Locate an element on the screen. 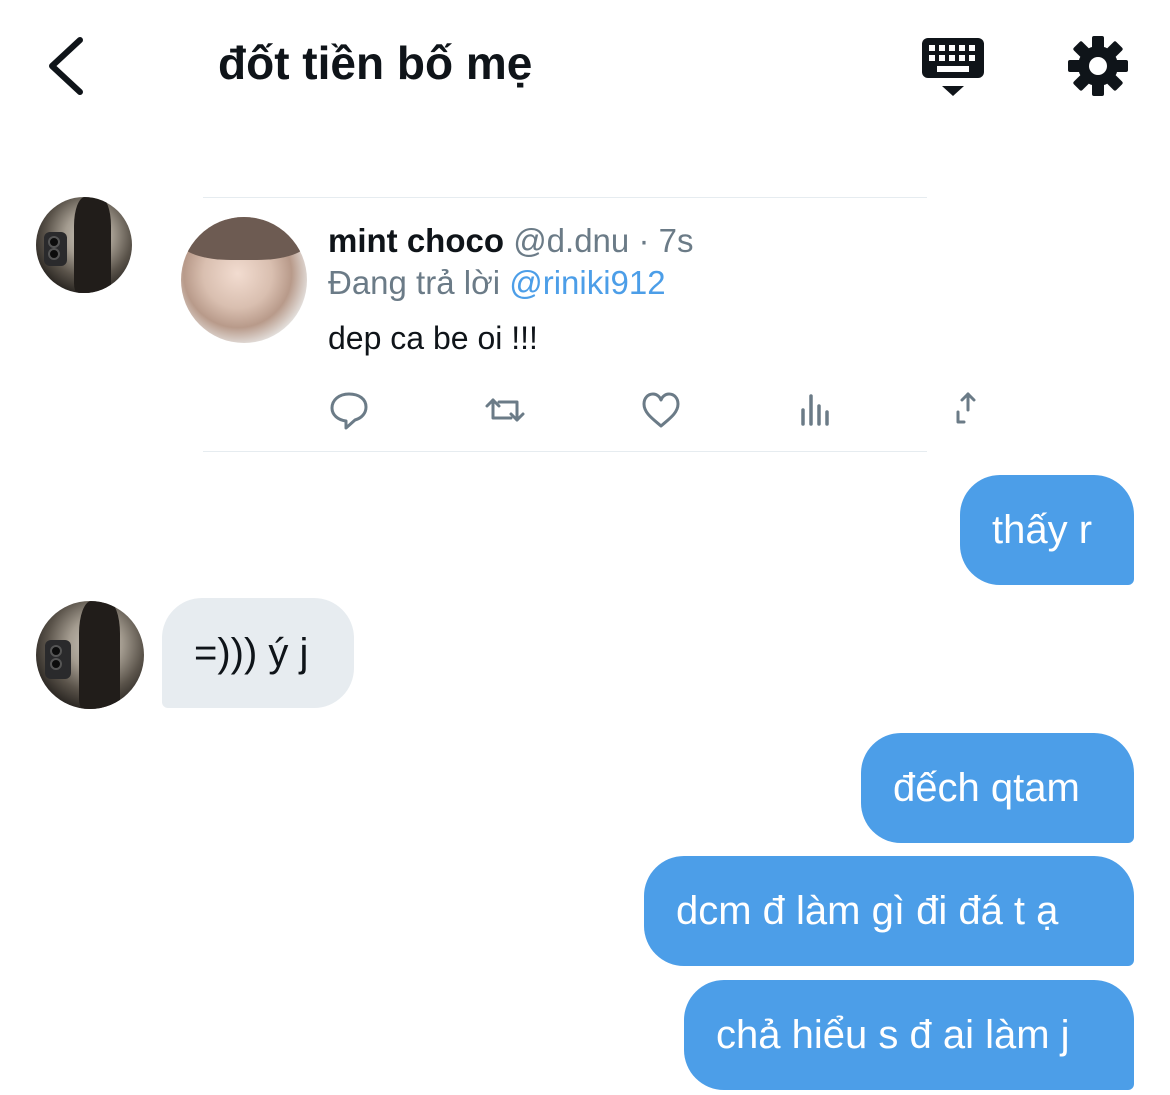 The image size is (1170, 1095). outgoing-message: dcm đ làm gì đi đá t ạ is located at coordinates (889, 911).